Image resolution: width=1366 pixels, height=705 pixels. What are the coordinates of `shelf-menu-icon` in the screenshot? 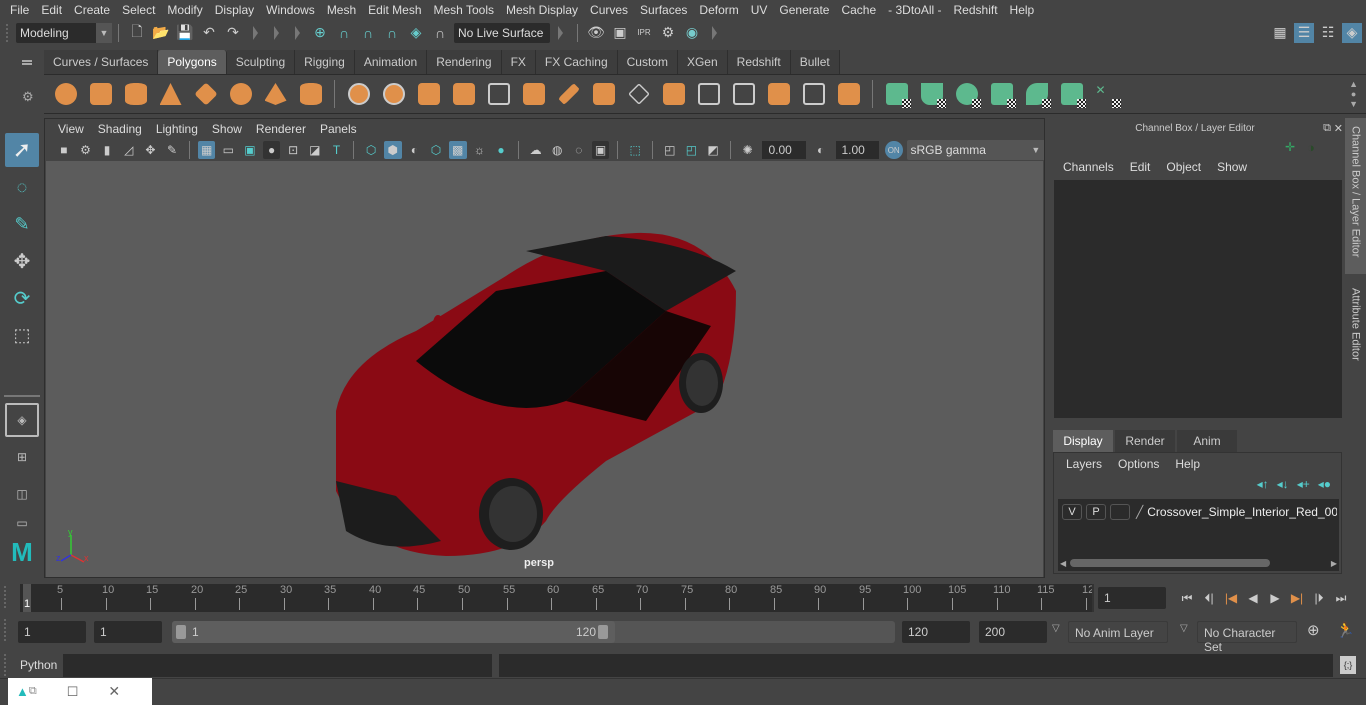 It's located at (27, 61).